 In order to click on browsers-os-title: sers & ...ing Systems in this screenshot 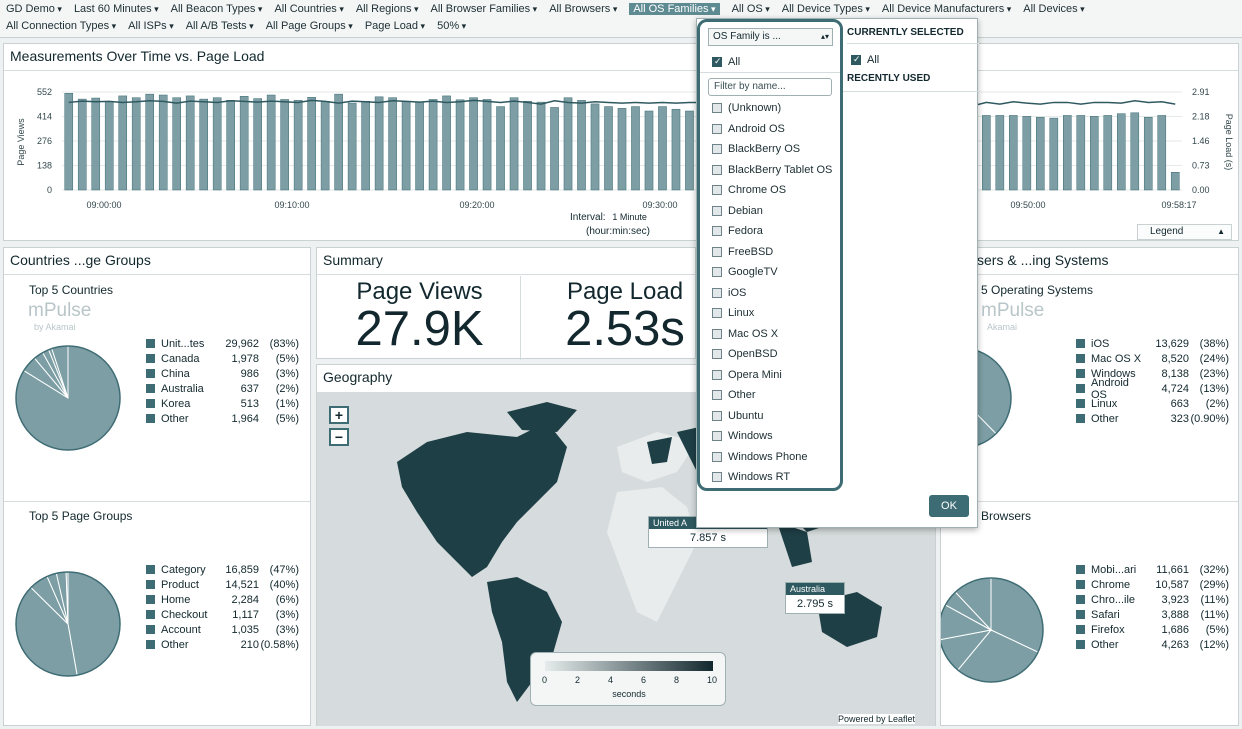, I will do `click(1043, 260)`.